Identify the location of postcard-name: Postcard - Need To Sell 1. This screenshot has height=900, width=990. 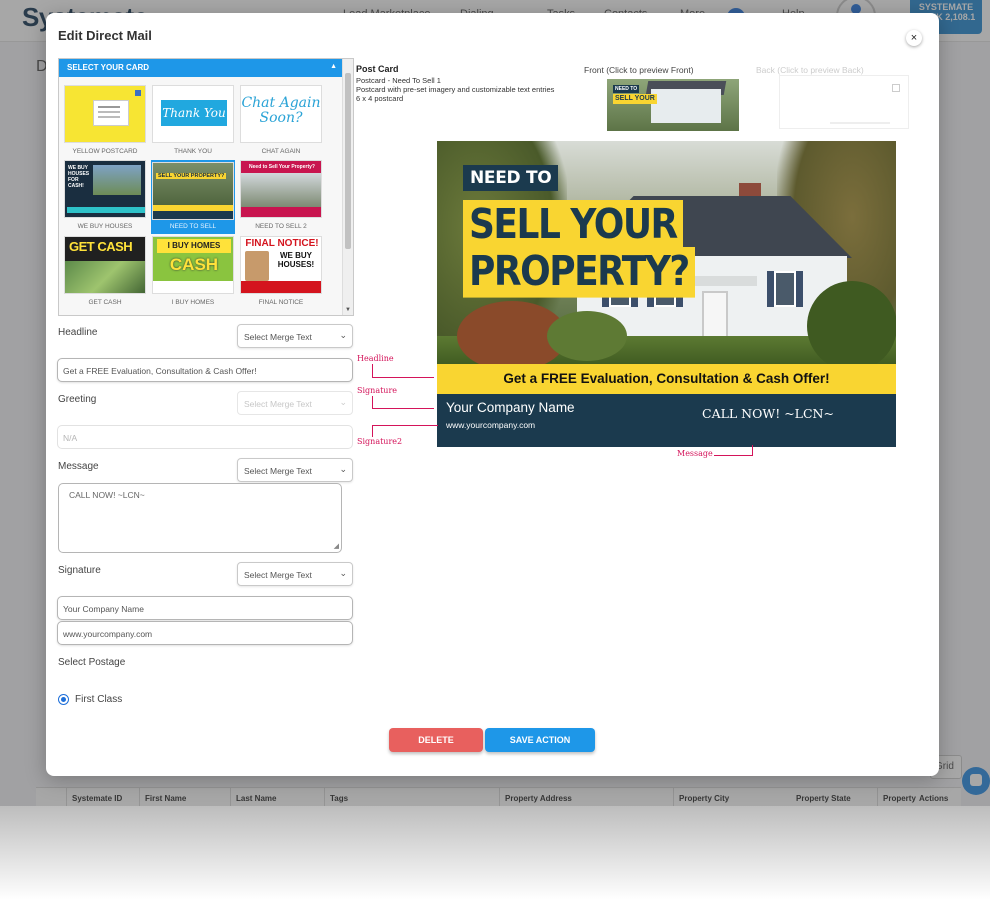
(398, 80).